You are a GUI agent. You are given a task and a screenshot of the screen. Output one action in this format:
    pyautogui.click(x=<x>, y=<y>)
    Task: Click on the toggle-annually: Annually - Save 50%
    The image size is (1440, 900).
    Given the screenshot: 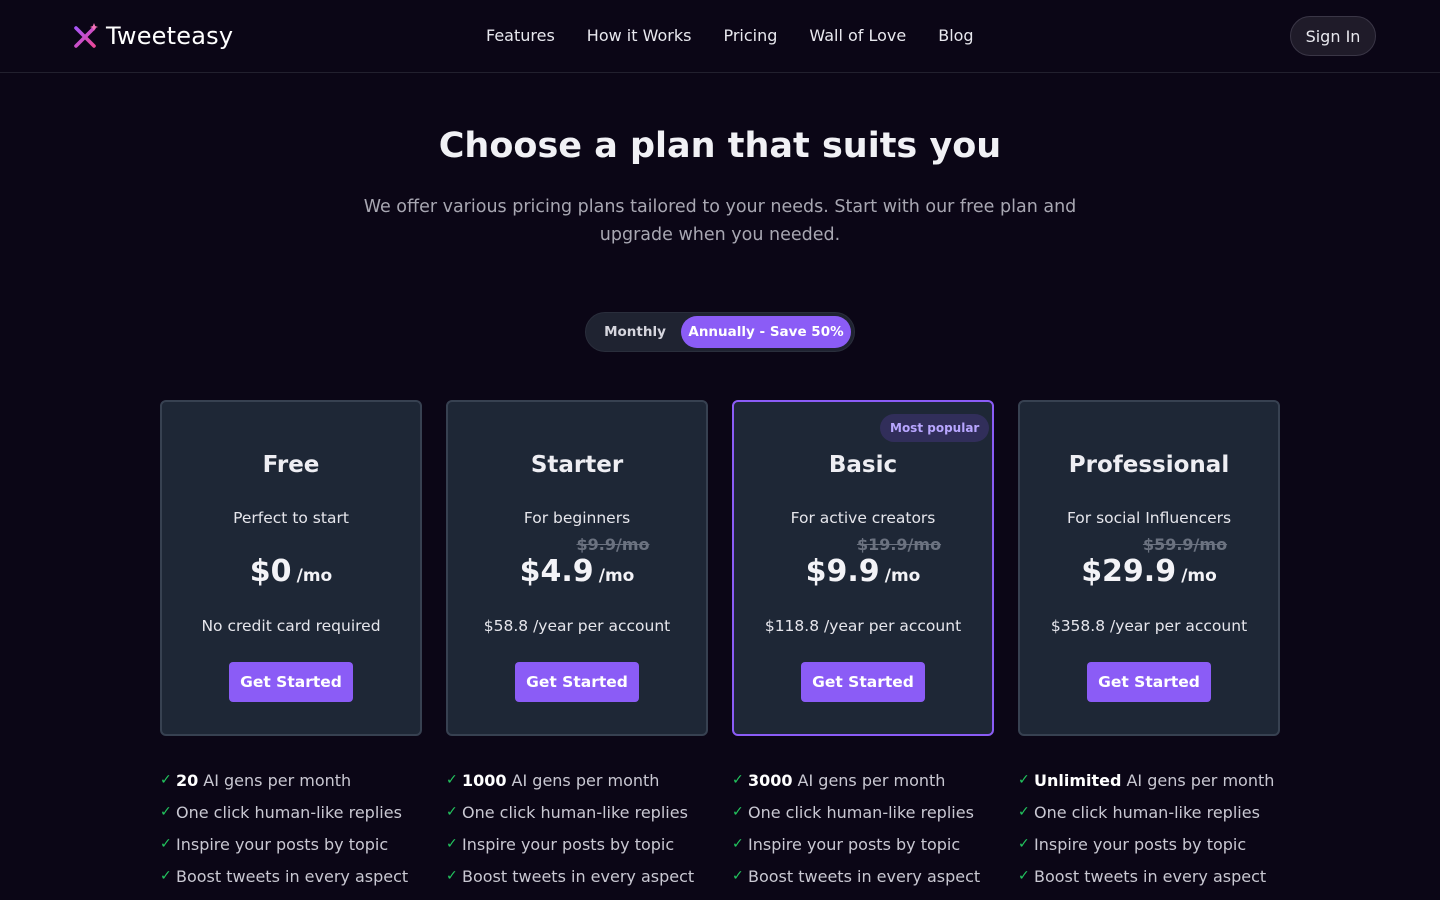 What is the action you would take?
    pyautogui.click(x=766, y=332)
    